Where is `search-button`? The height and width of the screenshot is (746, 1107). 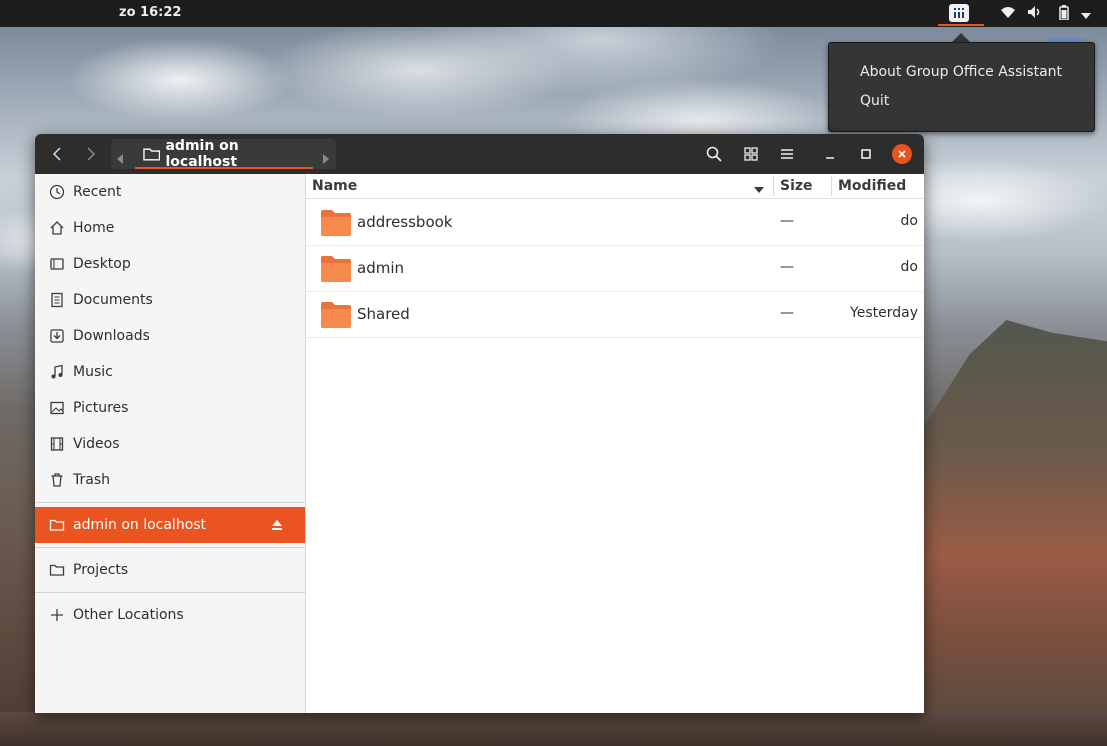
search-button is located at coordinates (714, 154).